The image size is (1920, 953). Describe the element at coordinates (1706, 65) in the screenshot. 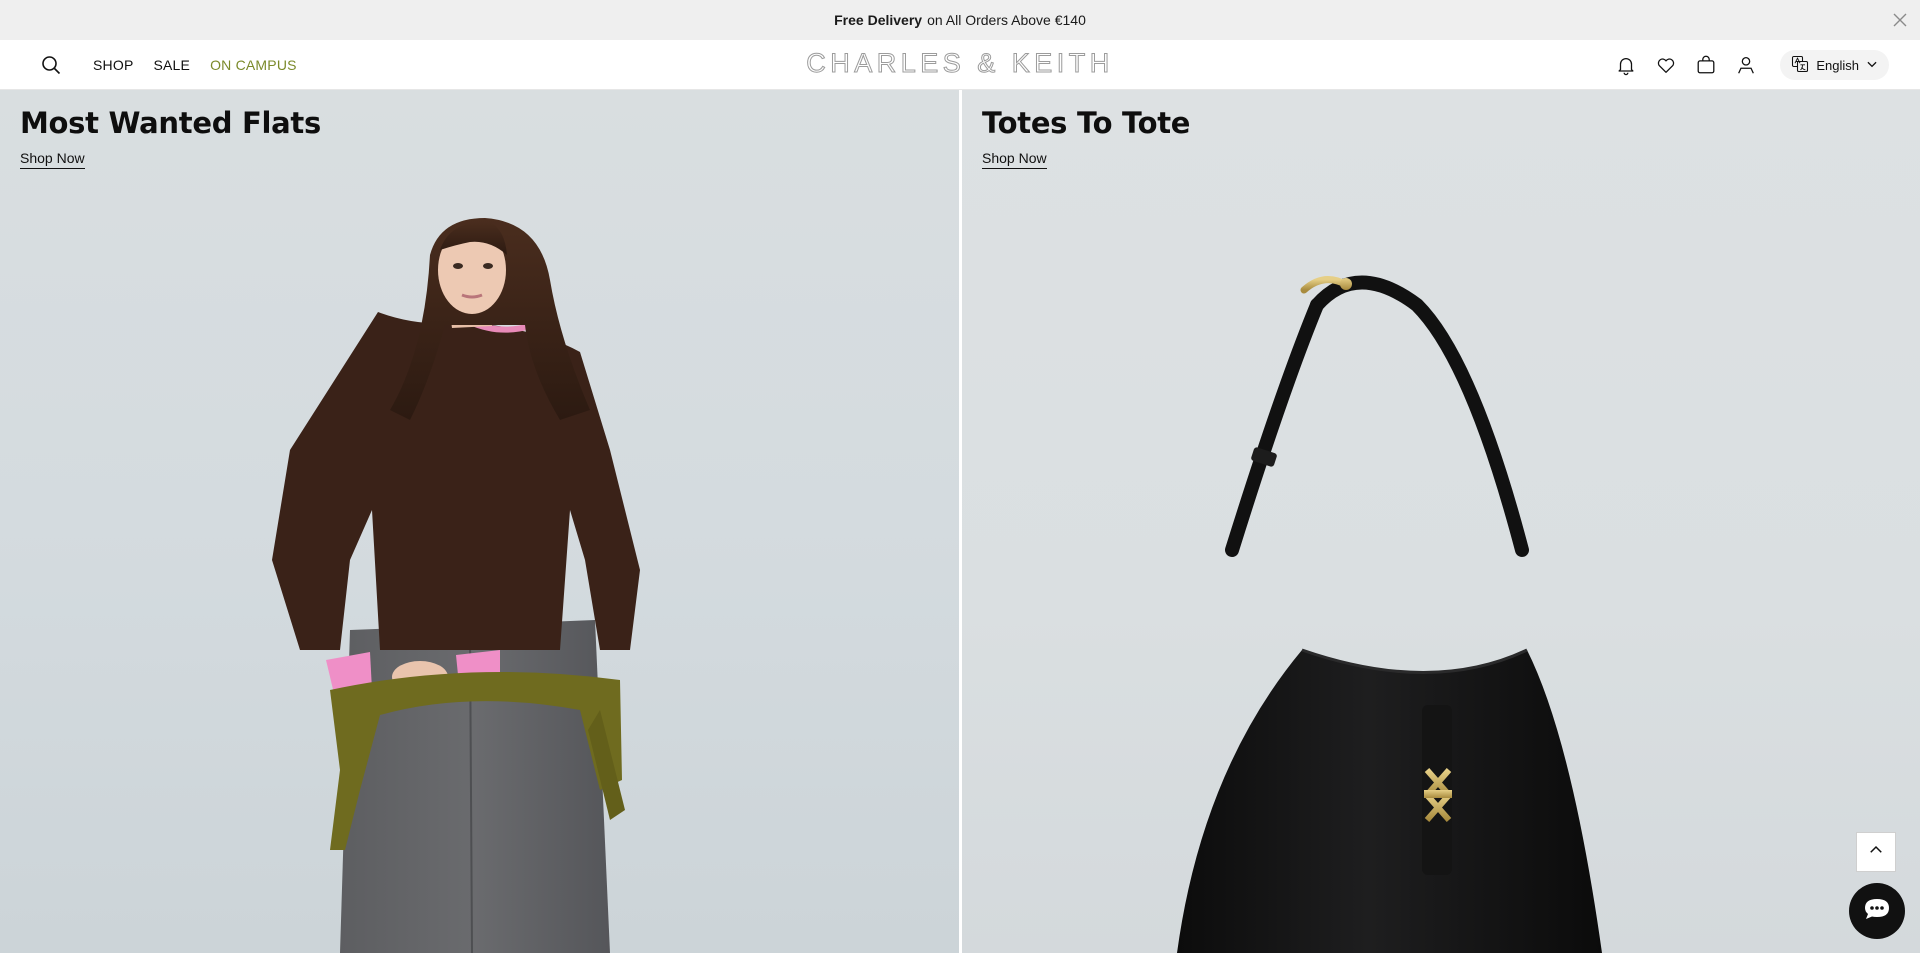

I see `shopping-bag-icon` at that location.